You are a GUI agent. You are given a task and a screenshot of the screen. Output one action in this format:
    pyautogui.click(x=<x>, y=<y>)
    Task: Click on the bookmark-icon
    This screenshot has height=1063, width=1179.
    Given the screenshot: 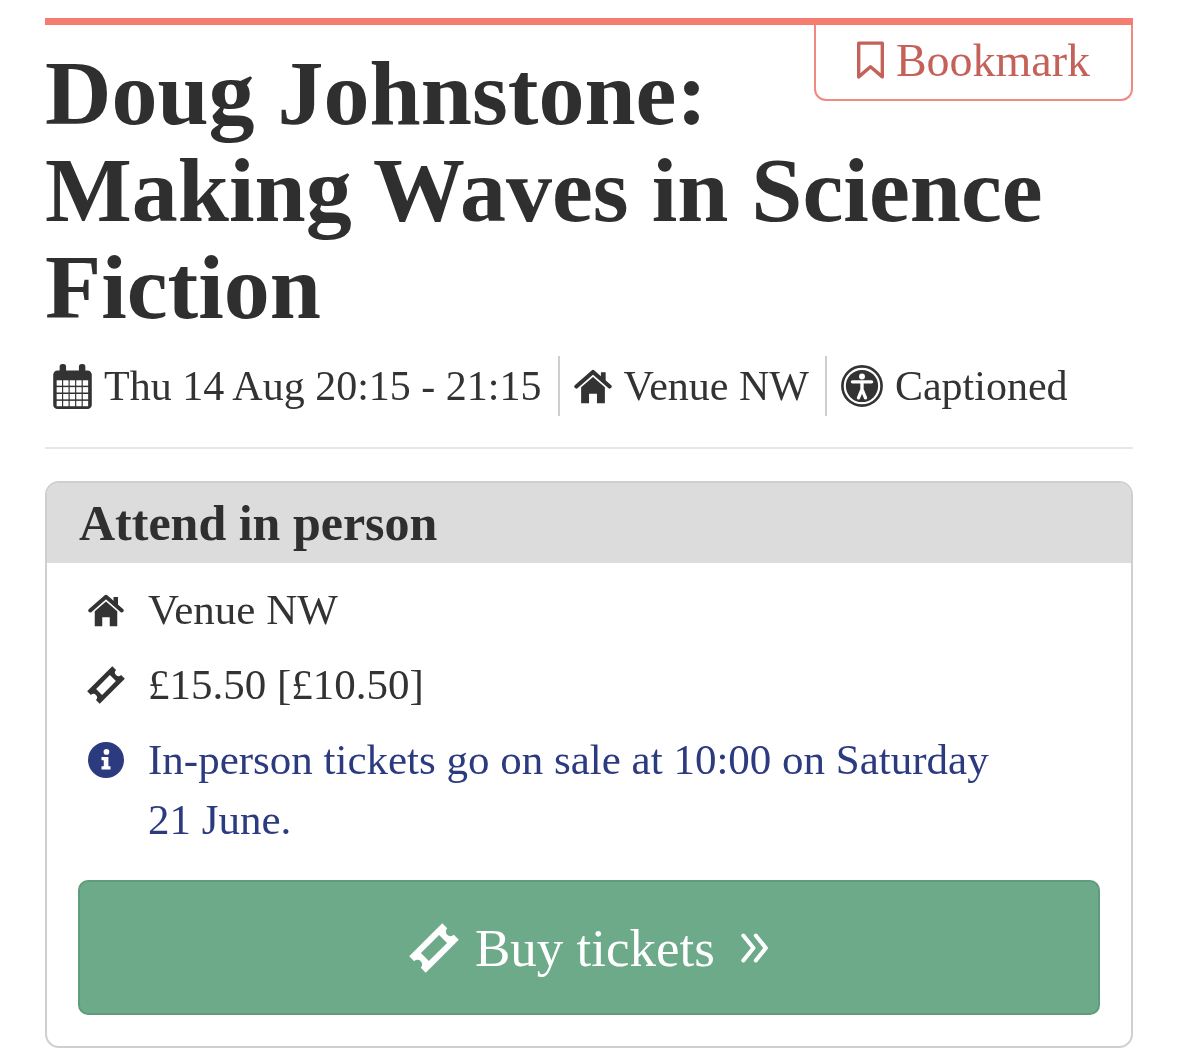 What is the action you would take?
    pyautogui.click(x=870, y=60)
    